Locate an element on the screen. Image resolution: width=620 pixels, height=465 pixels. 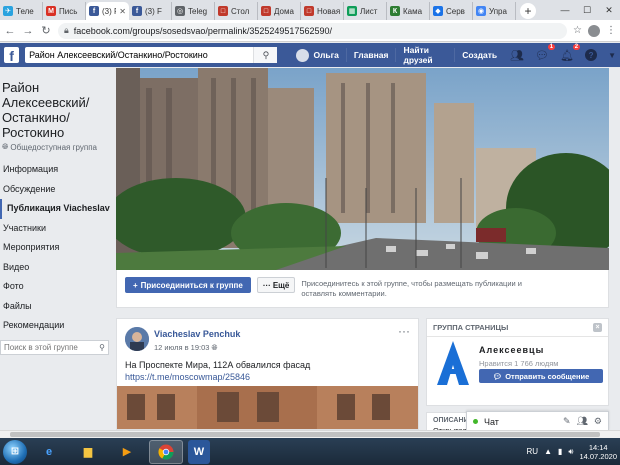
page-logo-icon is located at coordinates (453, 363).